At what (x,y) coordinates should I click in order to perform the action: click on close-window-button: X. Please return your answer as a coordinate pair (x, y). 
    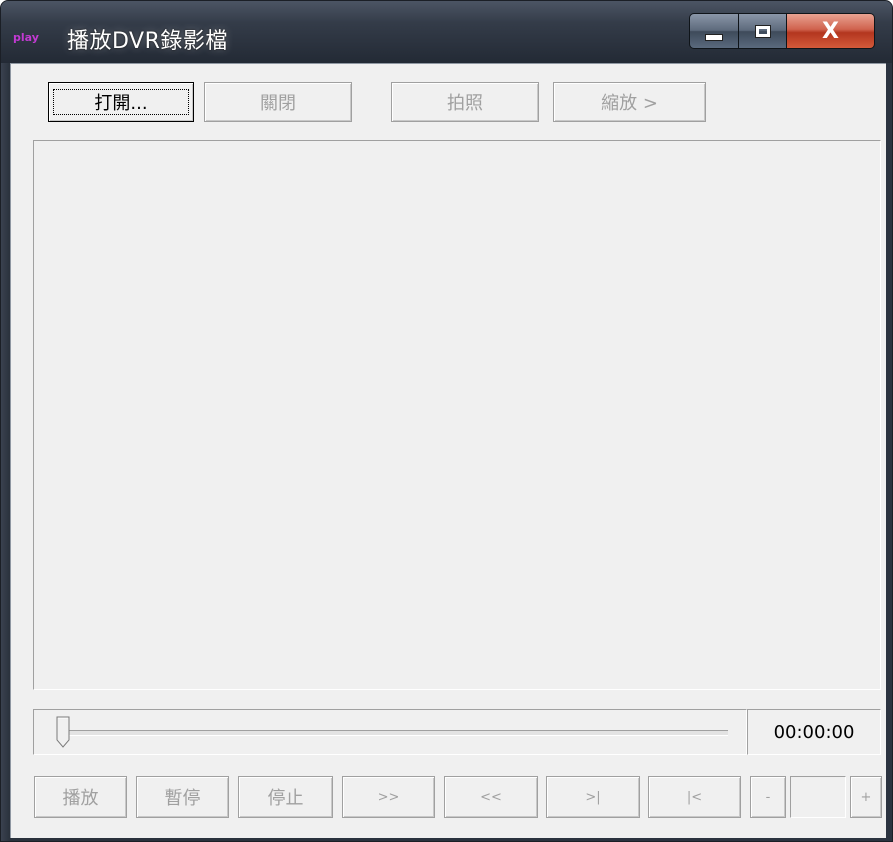
    Looking at the image, I should click on (831, 31).